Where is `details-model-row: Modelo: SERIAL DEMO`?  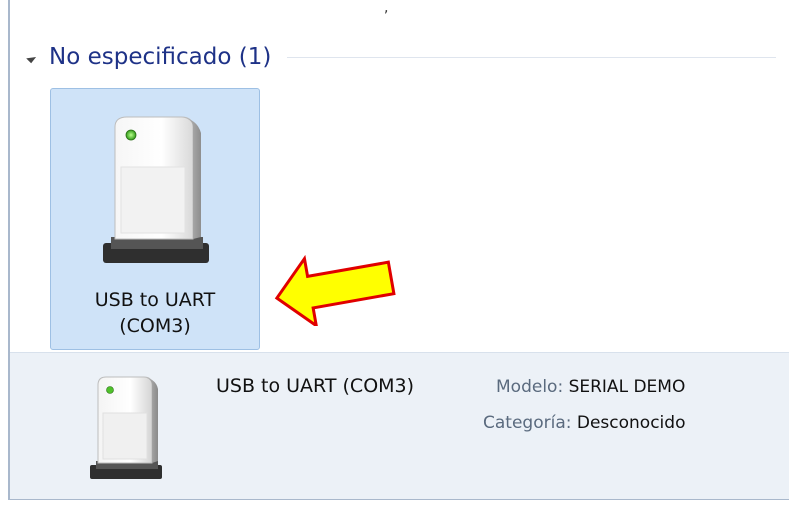
details-model-row: Modelo: SERIAL DEMO is located at coordinates (590, 387).